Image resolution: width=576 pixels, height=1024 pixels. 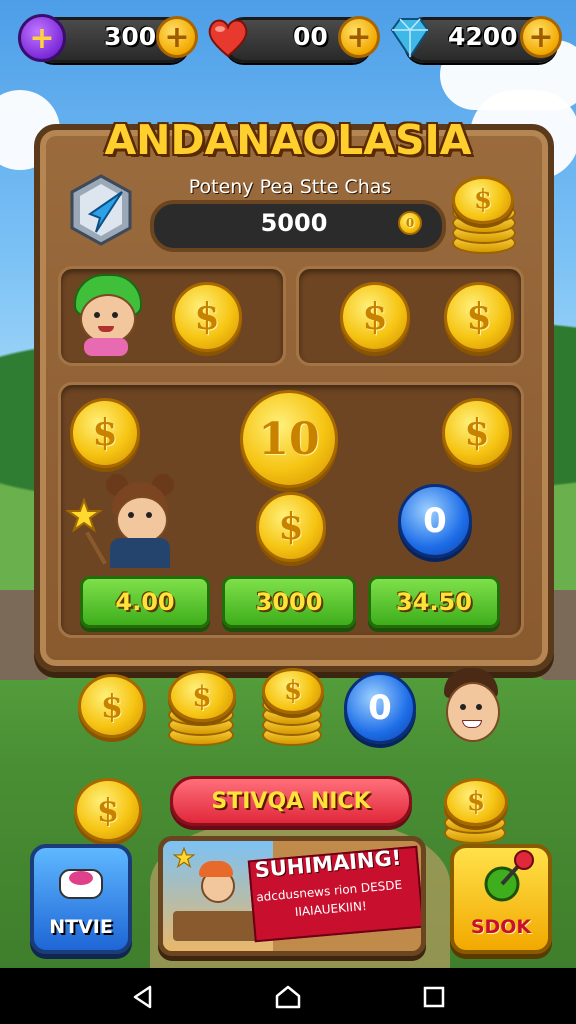 I want to click on sdok-button: SDOK, so click(x=501, y=899).